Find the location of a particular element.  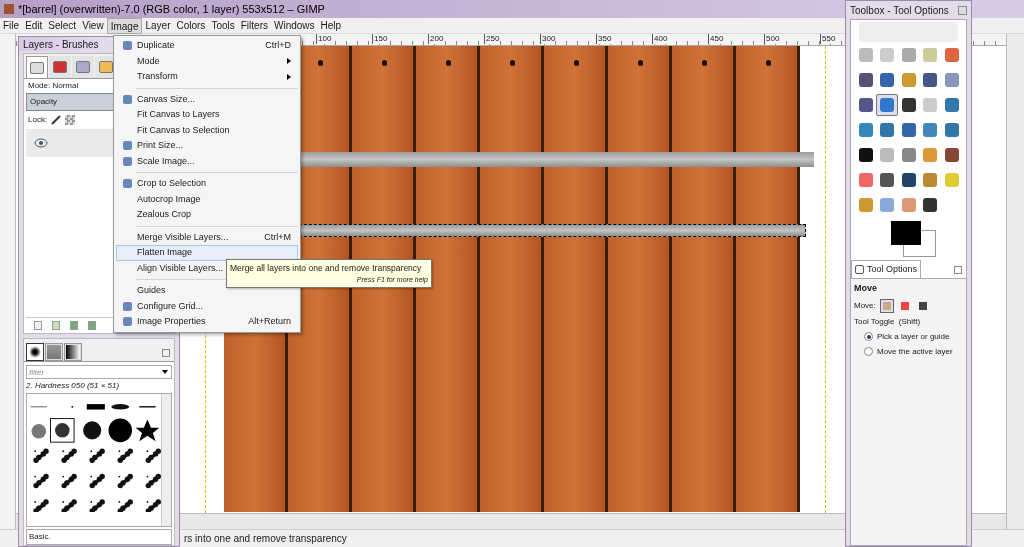

options-icon is located at coordinates (859, 269).